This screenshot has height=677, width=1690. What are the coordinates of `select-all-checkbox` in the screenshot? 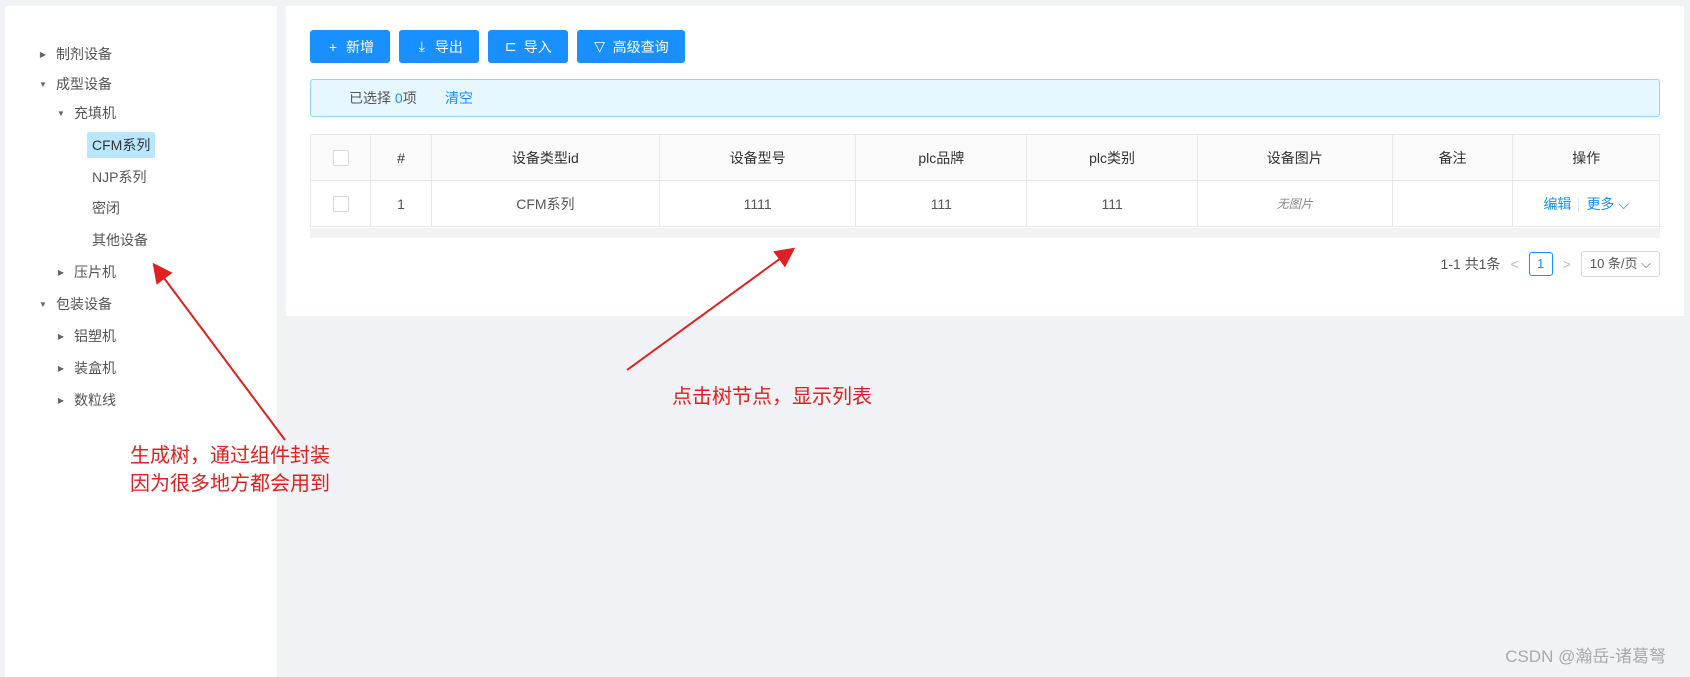 It's located at (340, 158).